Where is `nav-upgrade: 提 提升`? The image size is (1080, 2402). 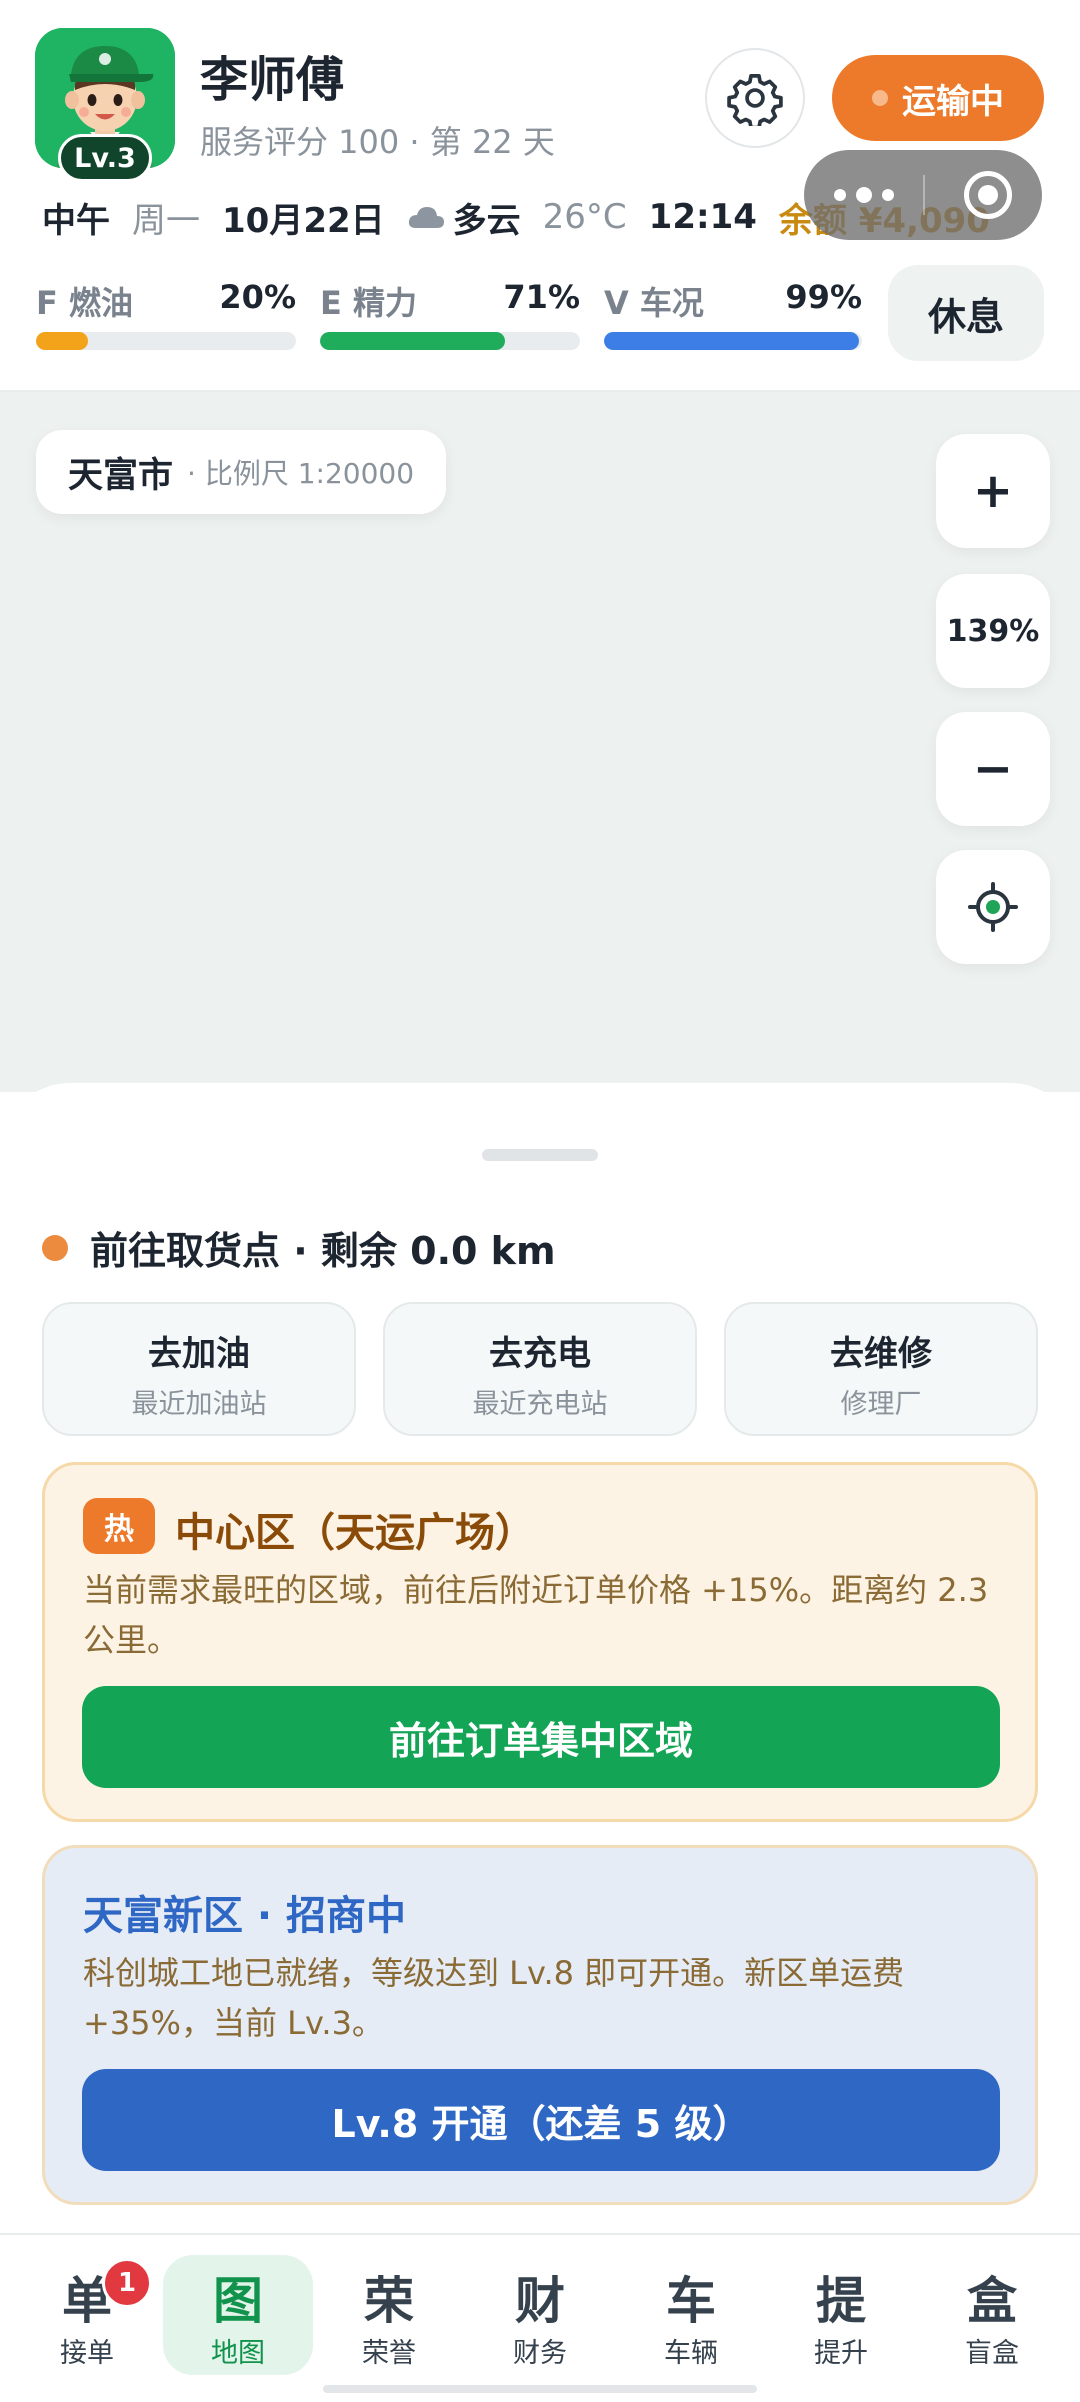 nav-upgrade: 提 提升 is located at coordinates (841, 2315).